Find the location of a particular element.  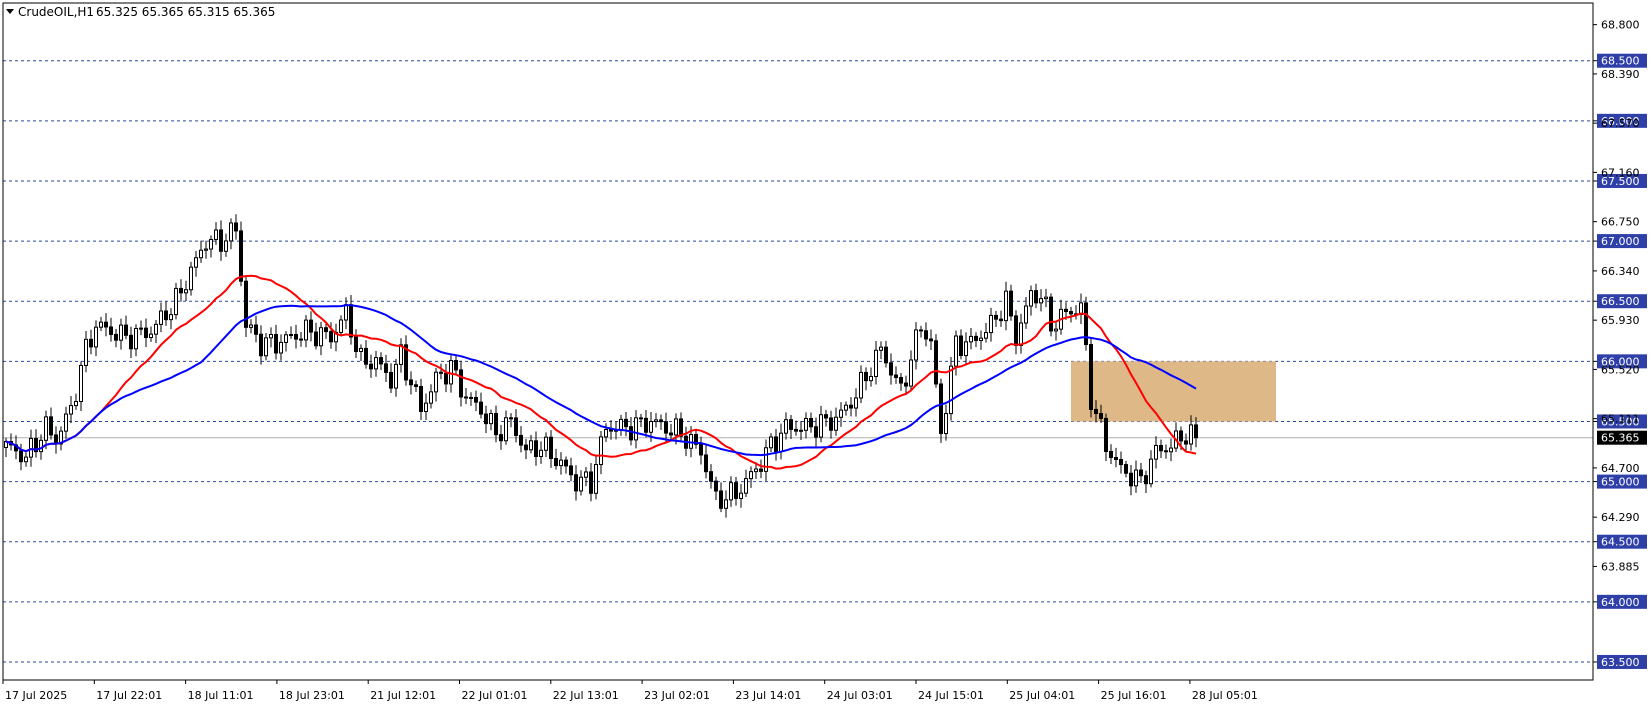

x-tick-label: 17 Jul 22:01 is located at coordinates (129, 695).